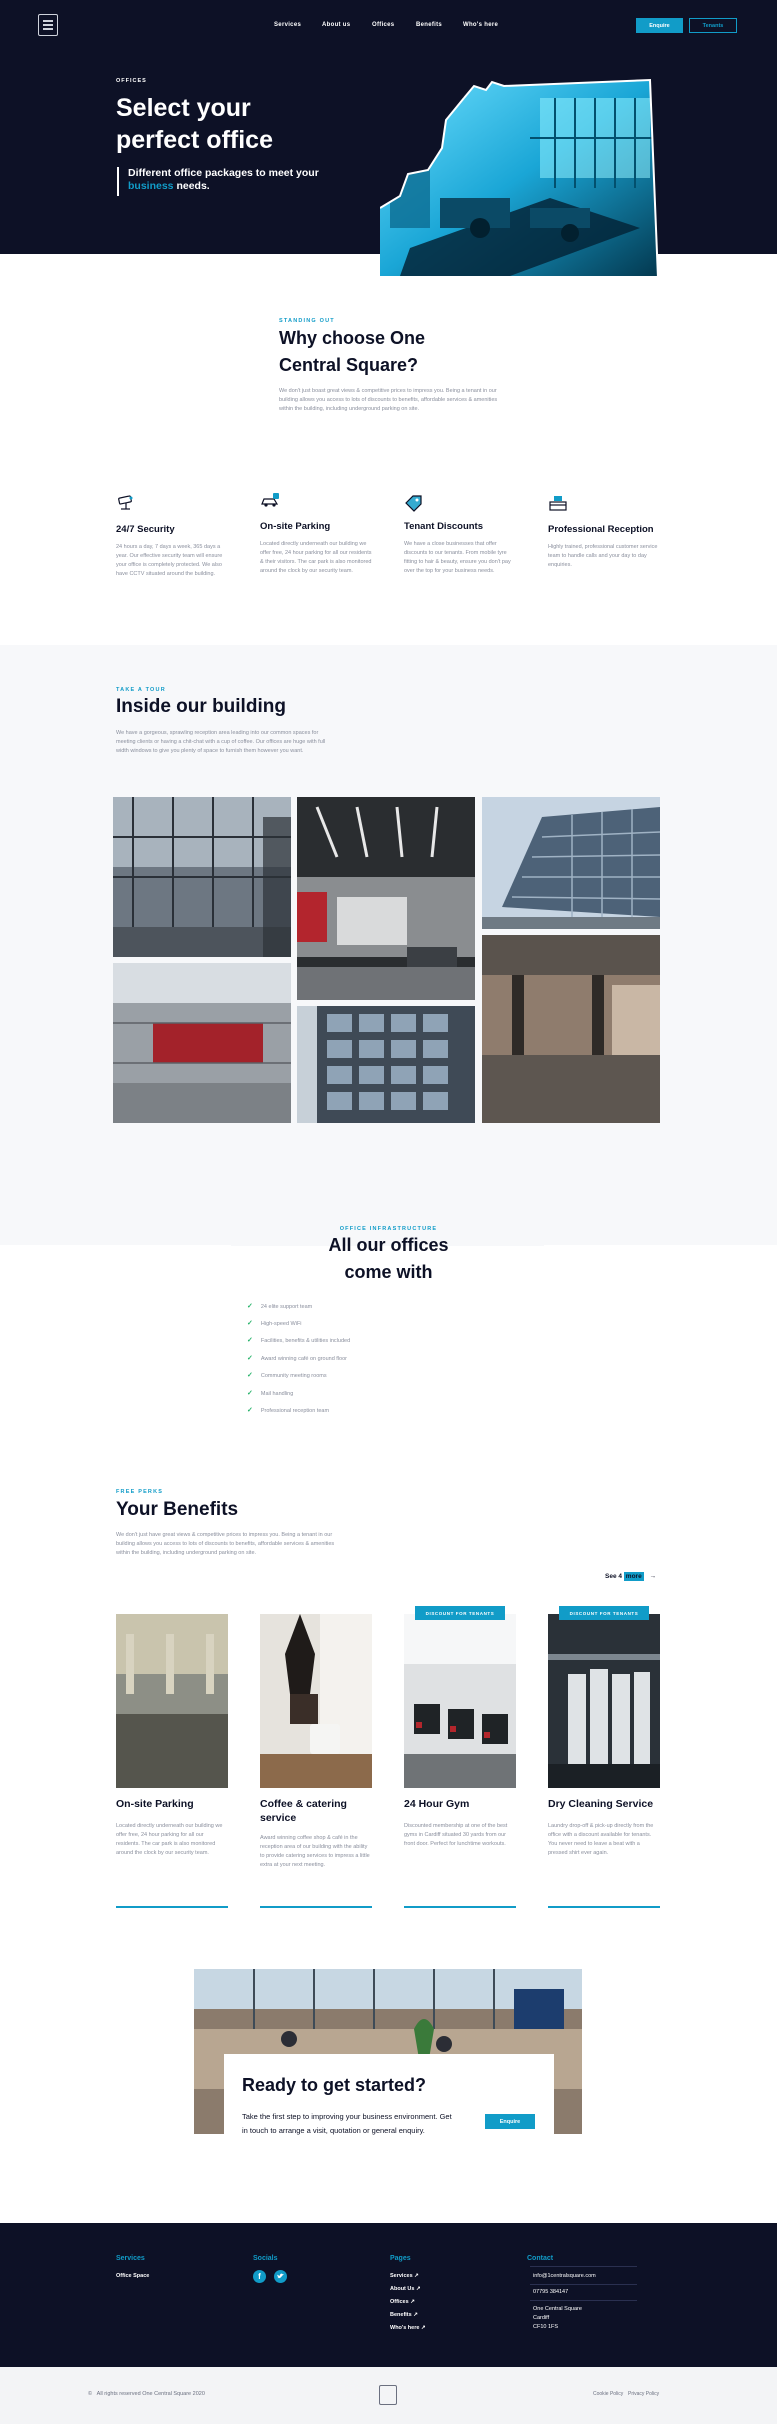 The width and height of the screenshot is (777, 2424). I want to click on footer-divider, so click(583, 2266).